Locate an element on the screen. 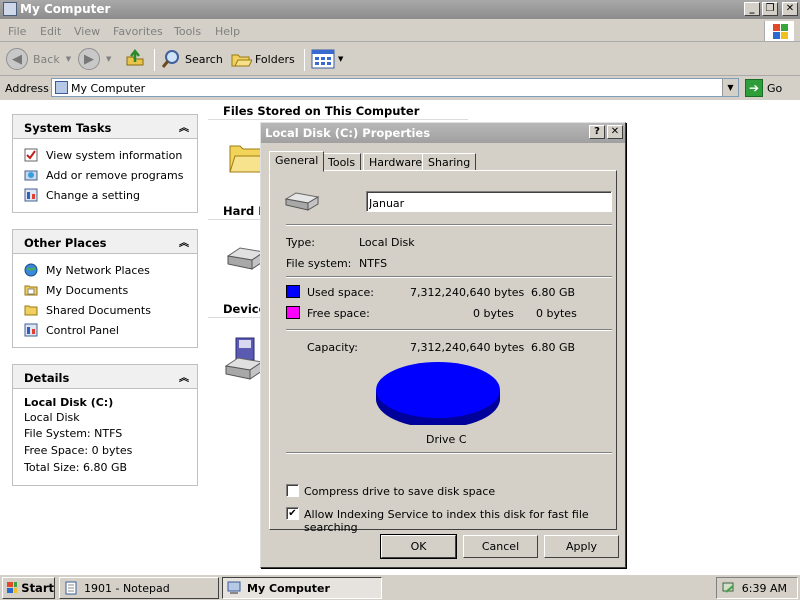 The image size is (800, 600). address-dropdown-button: ▼ is located at coordinates (730, 87).